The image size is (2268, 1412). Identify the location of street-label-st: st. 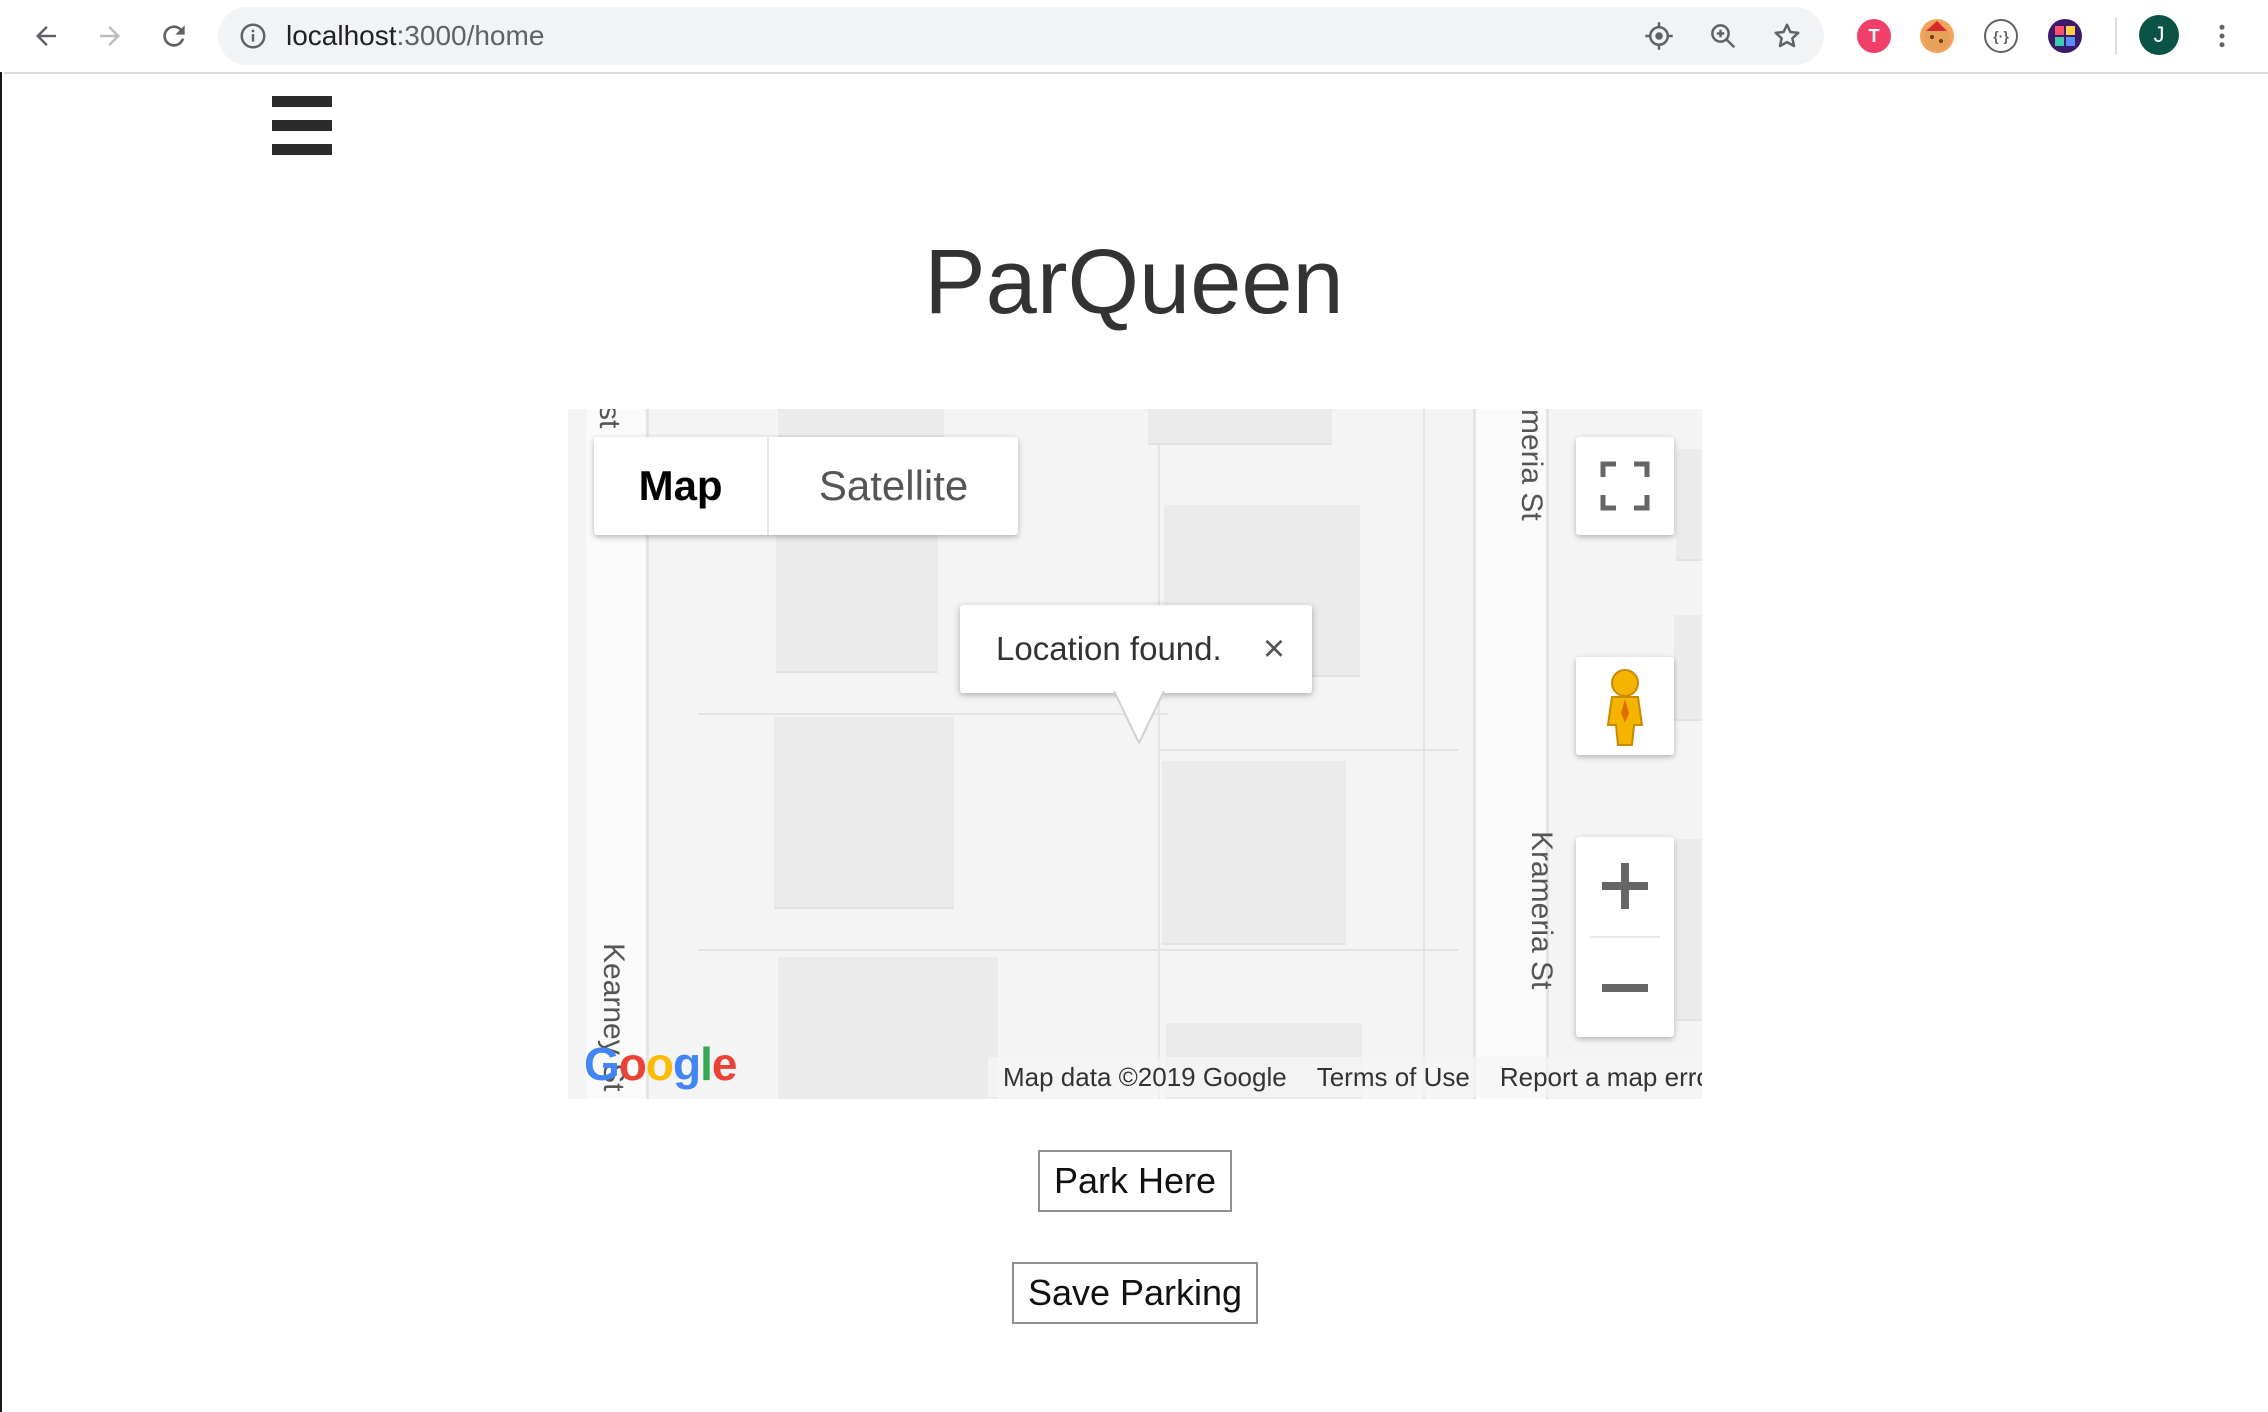
(609, 419).